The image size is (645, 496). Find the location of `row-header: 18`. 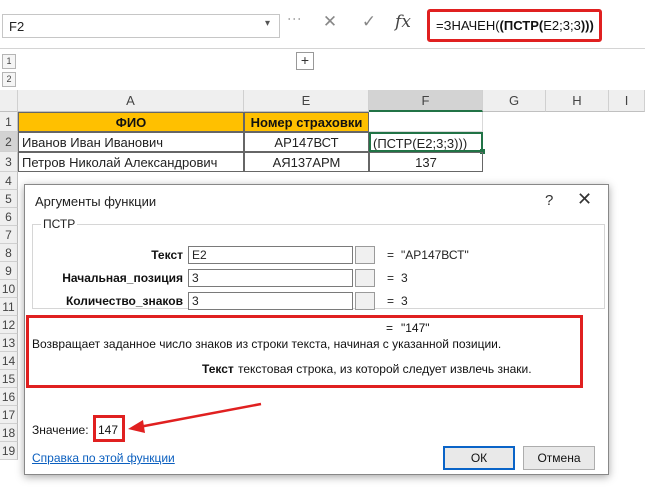

row-header: 18 is located at coordinates (9, 433).